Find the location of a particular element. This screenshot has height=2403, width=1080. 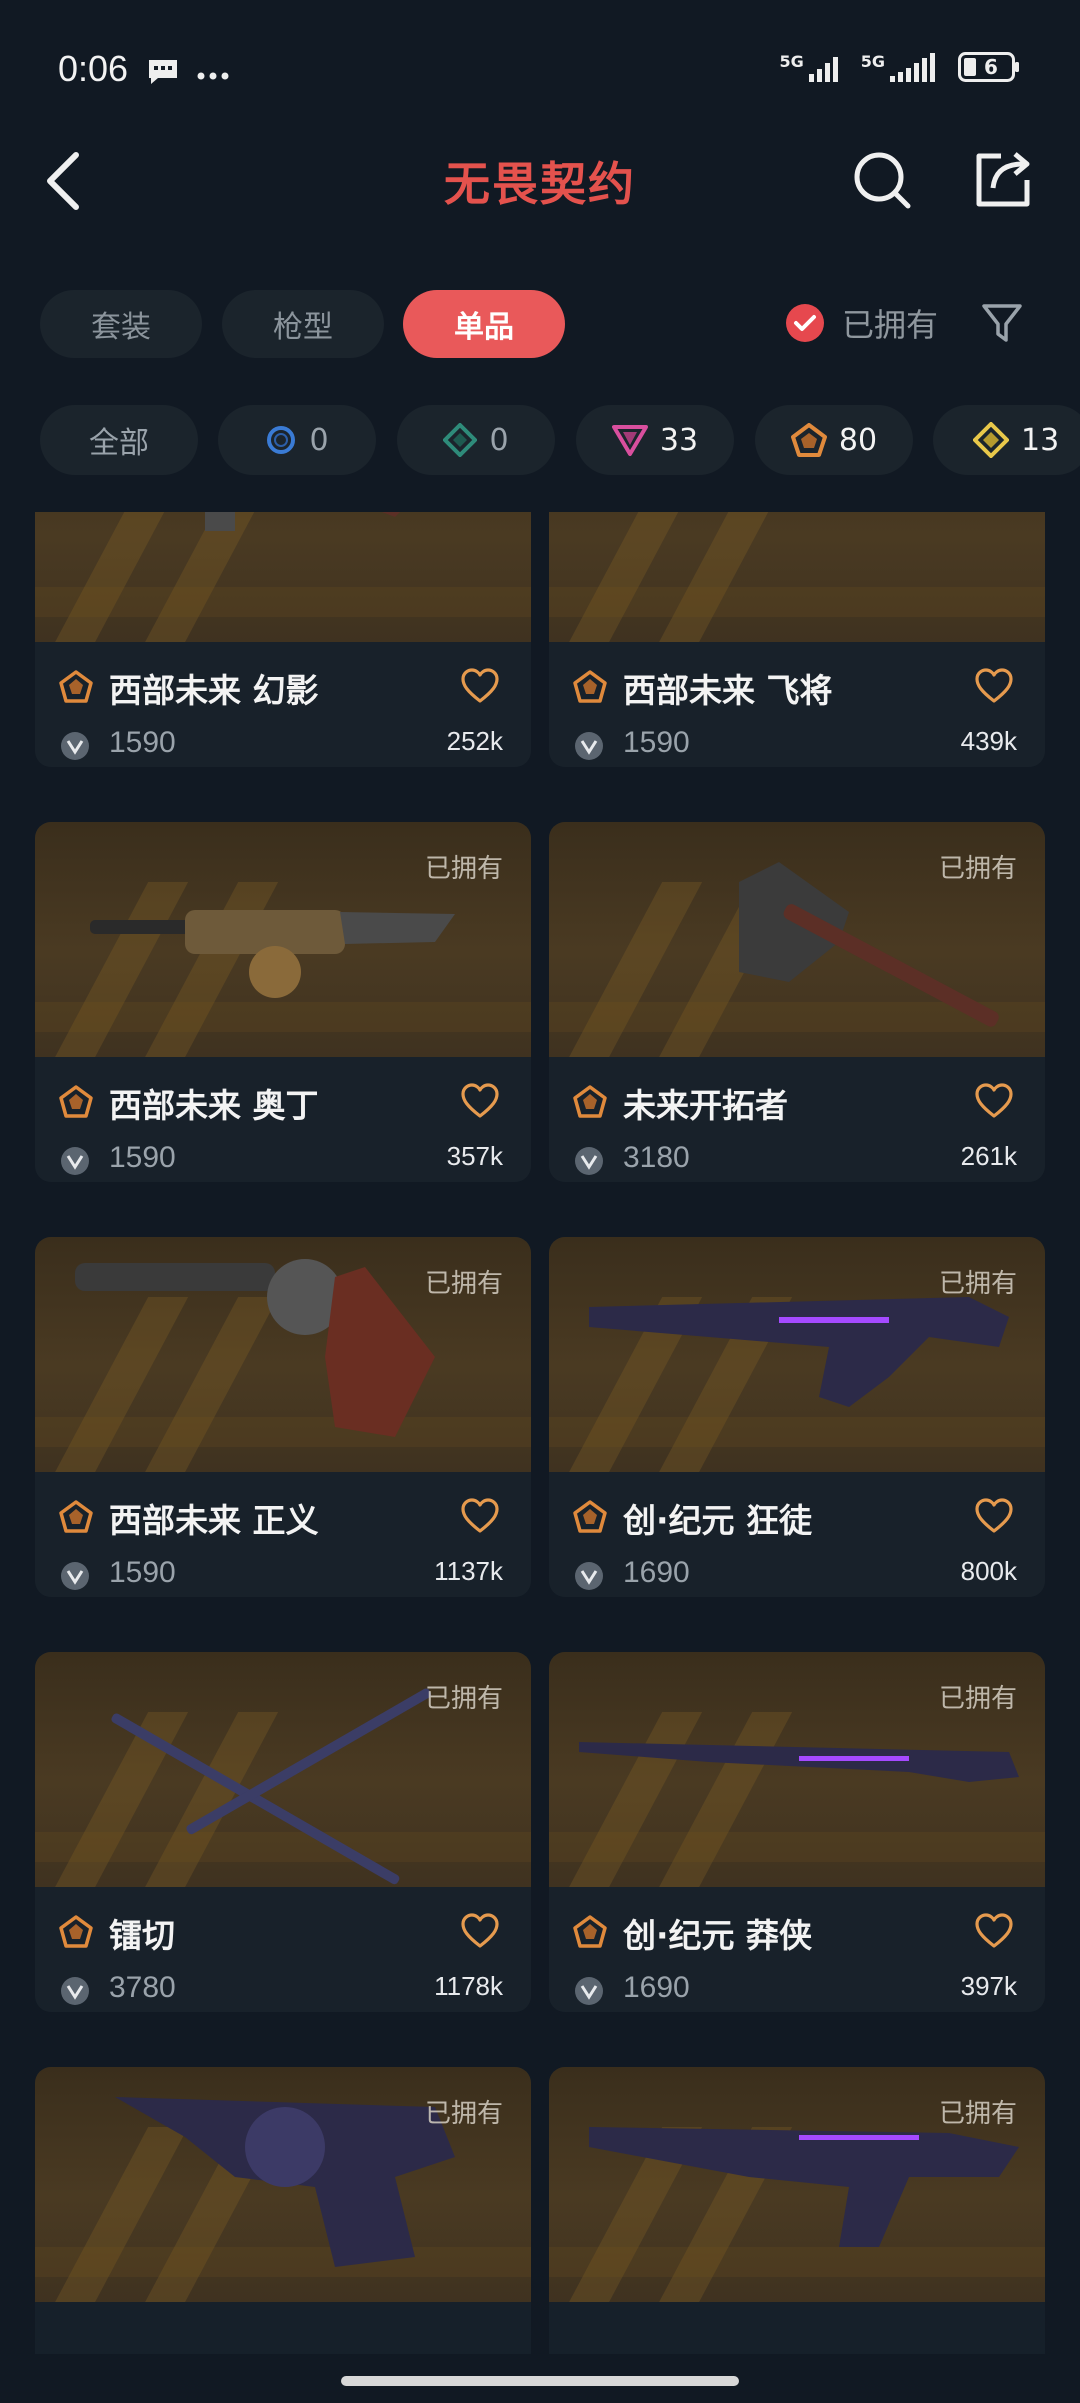

premium-tier-icon is located at coordinates (629, 440).